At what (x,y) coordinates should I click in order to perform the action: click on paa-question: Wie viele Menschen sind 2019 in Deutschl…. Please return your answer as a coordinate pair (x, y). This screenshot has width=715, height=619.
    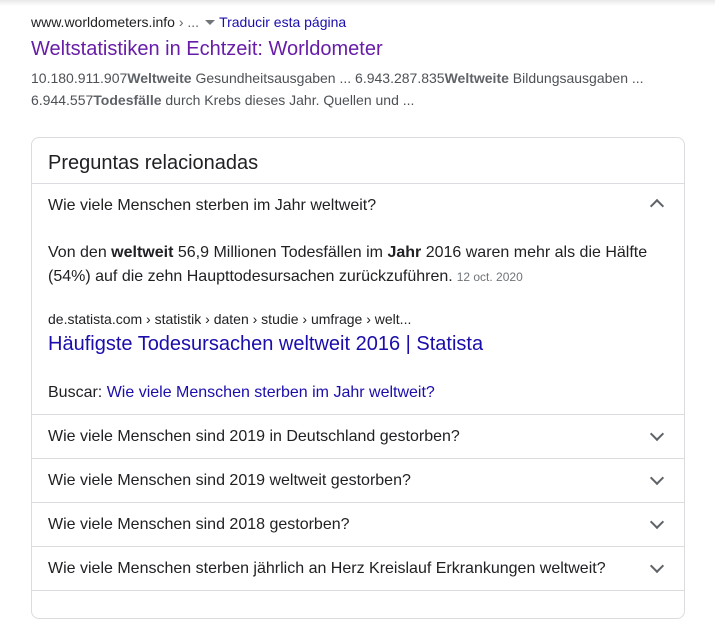
    Looking at the image, I should click on (254, 436).